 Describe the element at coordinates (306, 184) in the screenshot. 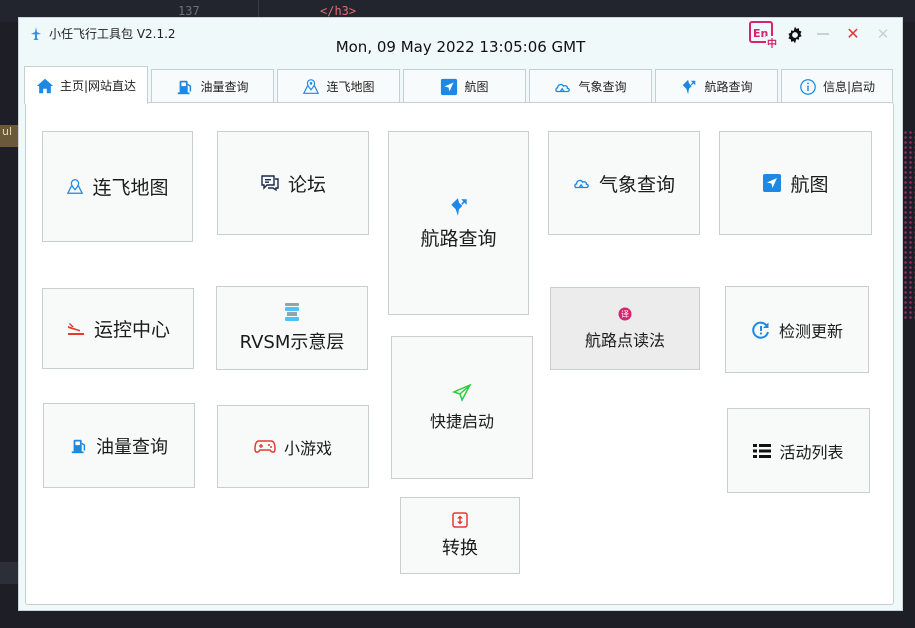

I see `forum-label: 论坛` at that location.